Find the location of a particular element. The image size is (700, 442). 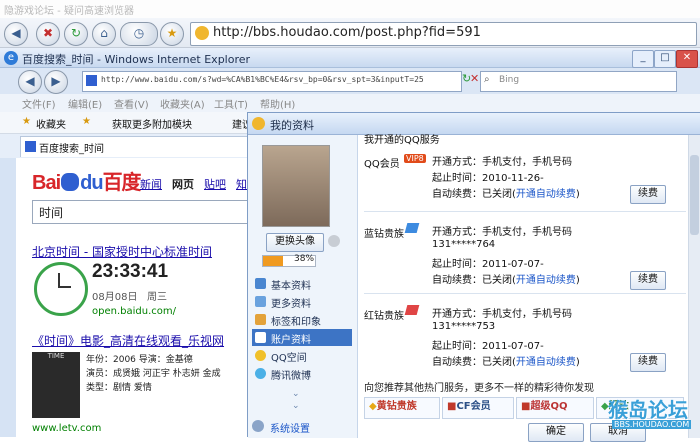

result-2-source: www.letv.com is located at coordinates (66, 428).